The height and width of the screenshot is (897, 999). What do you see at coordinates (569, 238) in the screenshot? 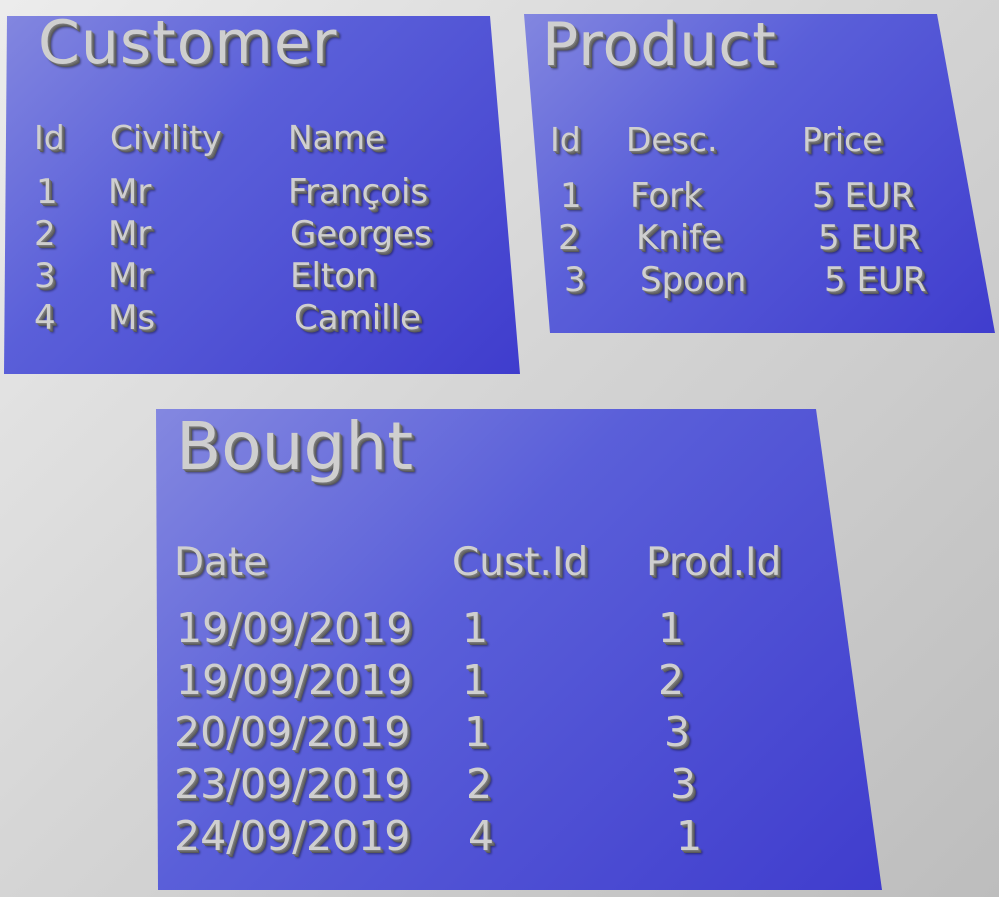
I see `product-cell: 2` at bounding box center [569, 238].